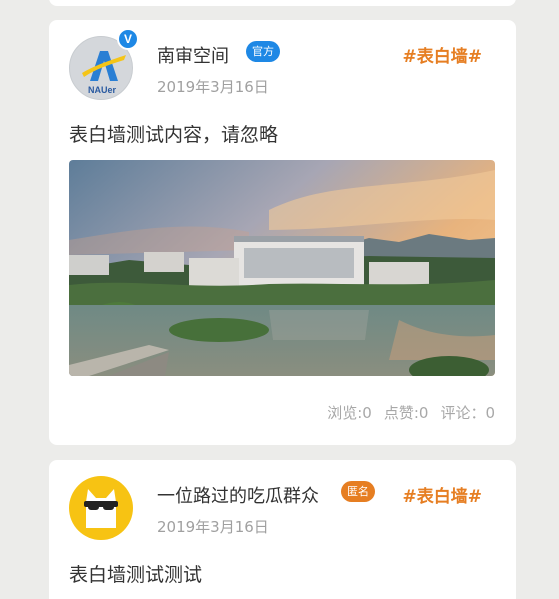  I want to click on cool-cat-icon, so click(101, 508).